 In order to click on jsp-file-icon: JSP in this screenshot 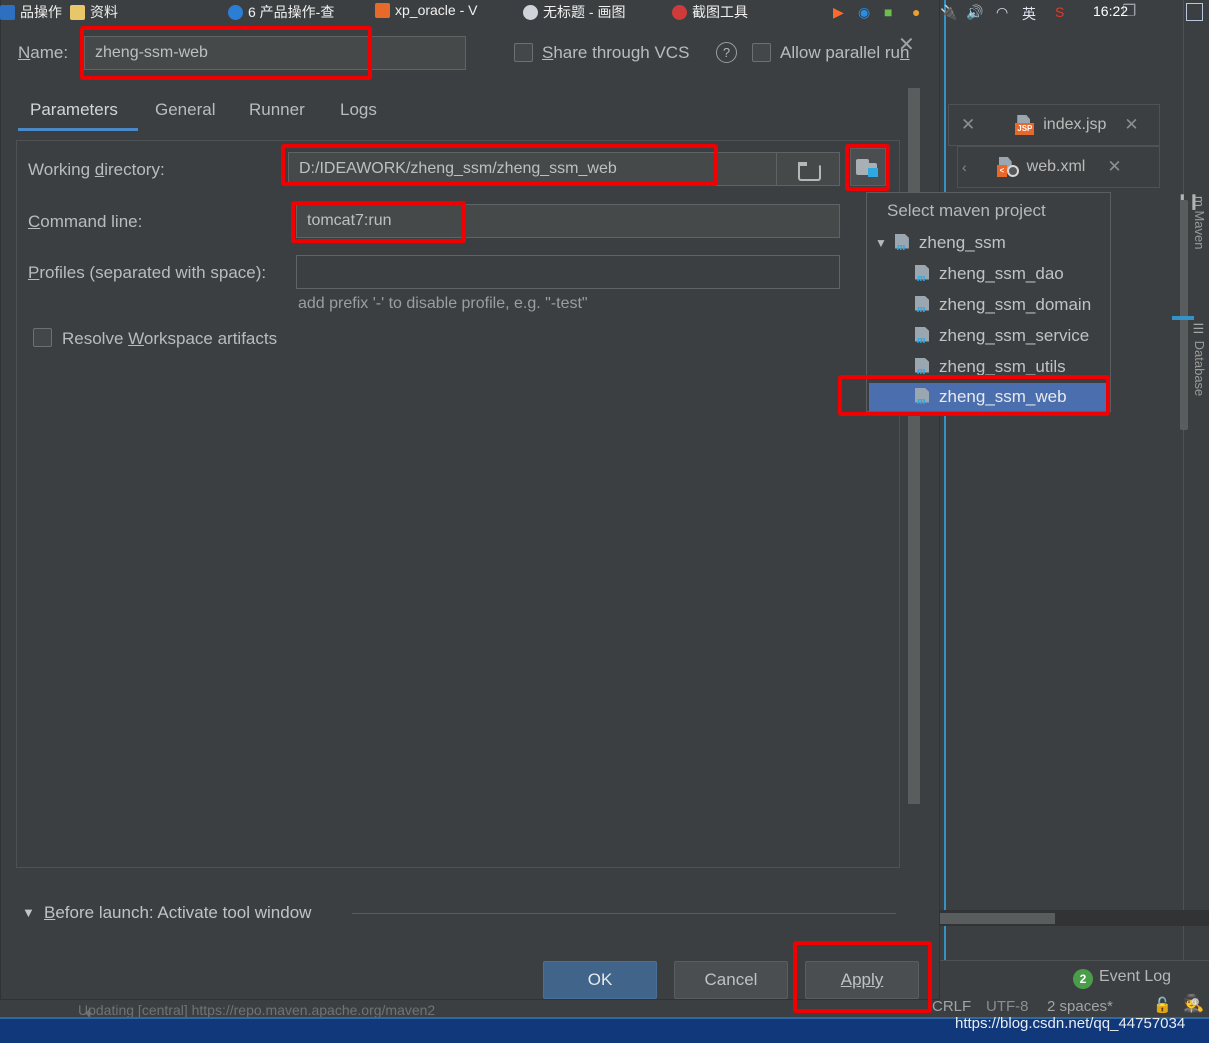, I will do `click(1025, 125)`.